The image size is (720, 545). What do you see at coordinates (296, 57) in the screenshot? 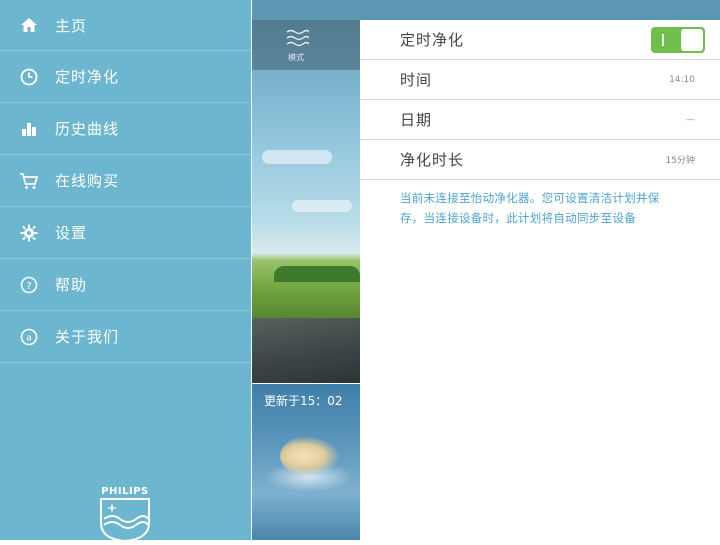
I see `mode-label: 模式` at bounding box center [296, 57].